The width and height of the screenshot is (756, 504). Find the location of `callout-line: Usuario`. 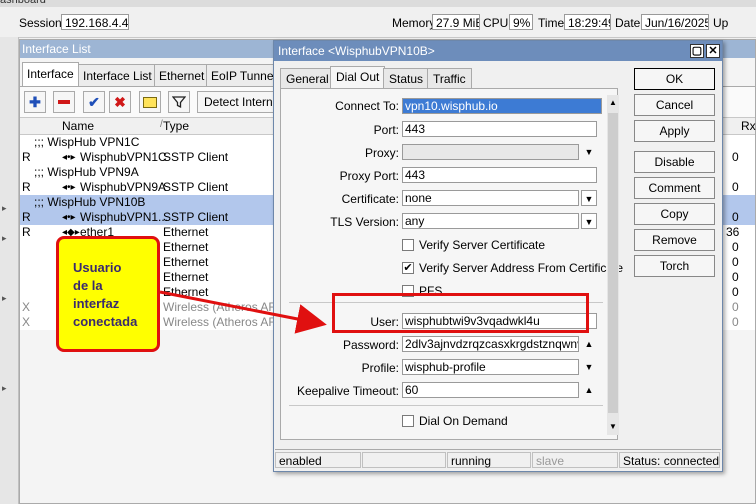

callout-line: Usuario is located at coordinates (97, 267).